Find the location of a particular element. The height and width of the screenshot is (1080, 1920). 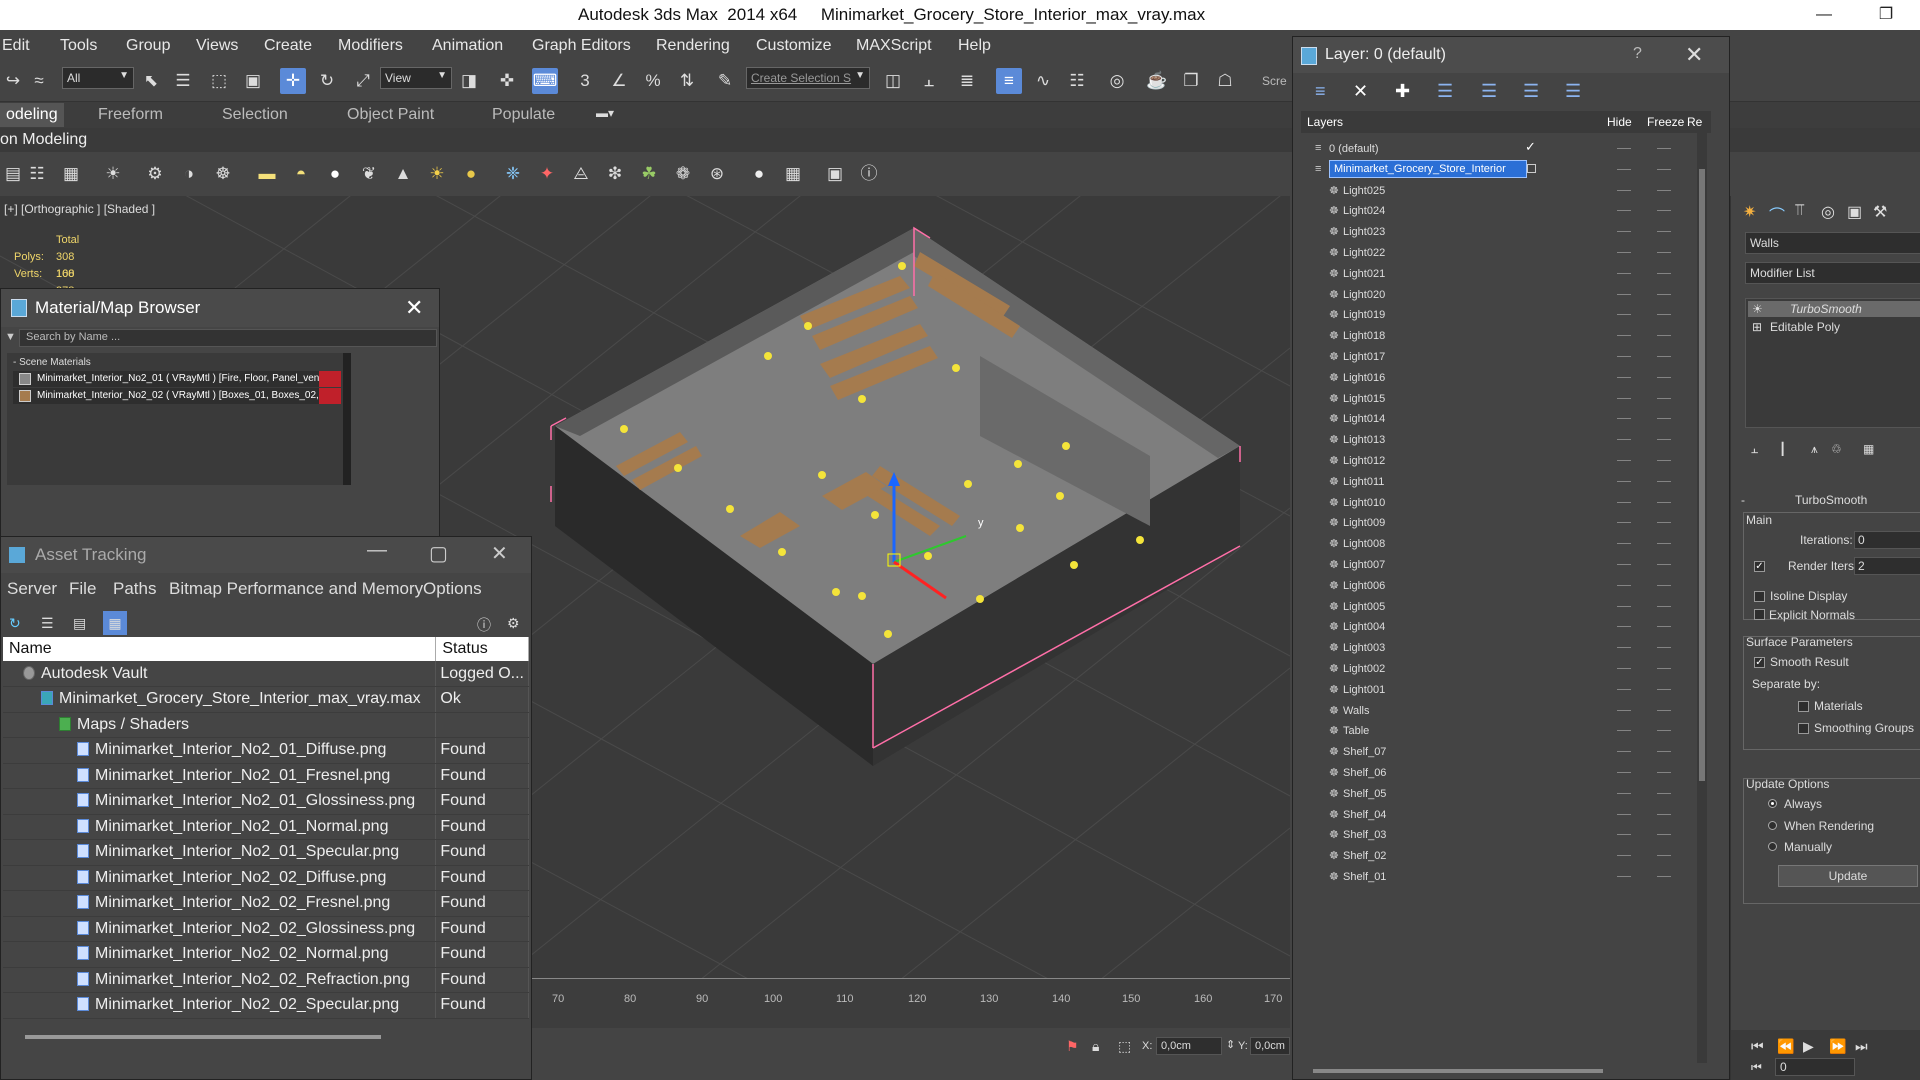

list-icon: ☷ is located at coordinates (37, 174).